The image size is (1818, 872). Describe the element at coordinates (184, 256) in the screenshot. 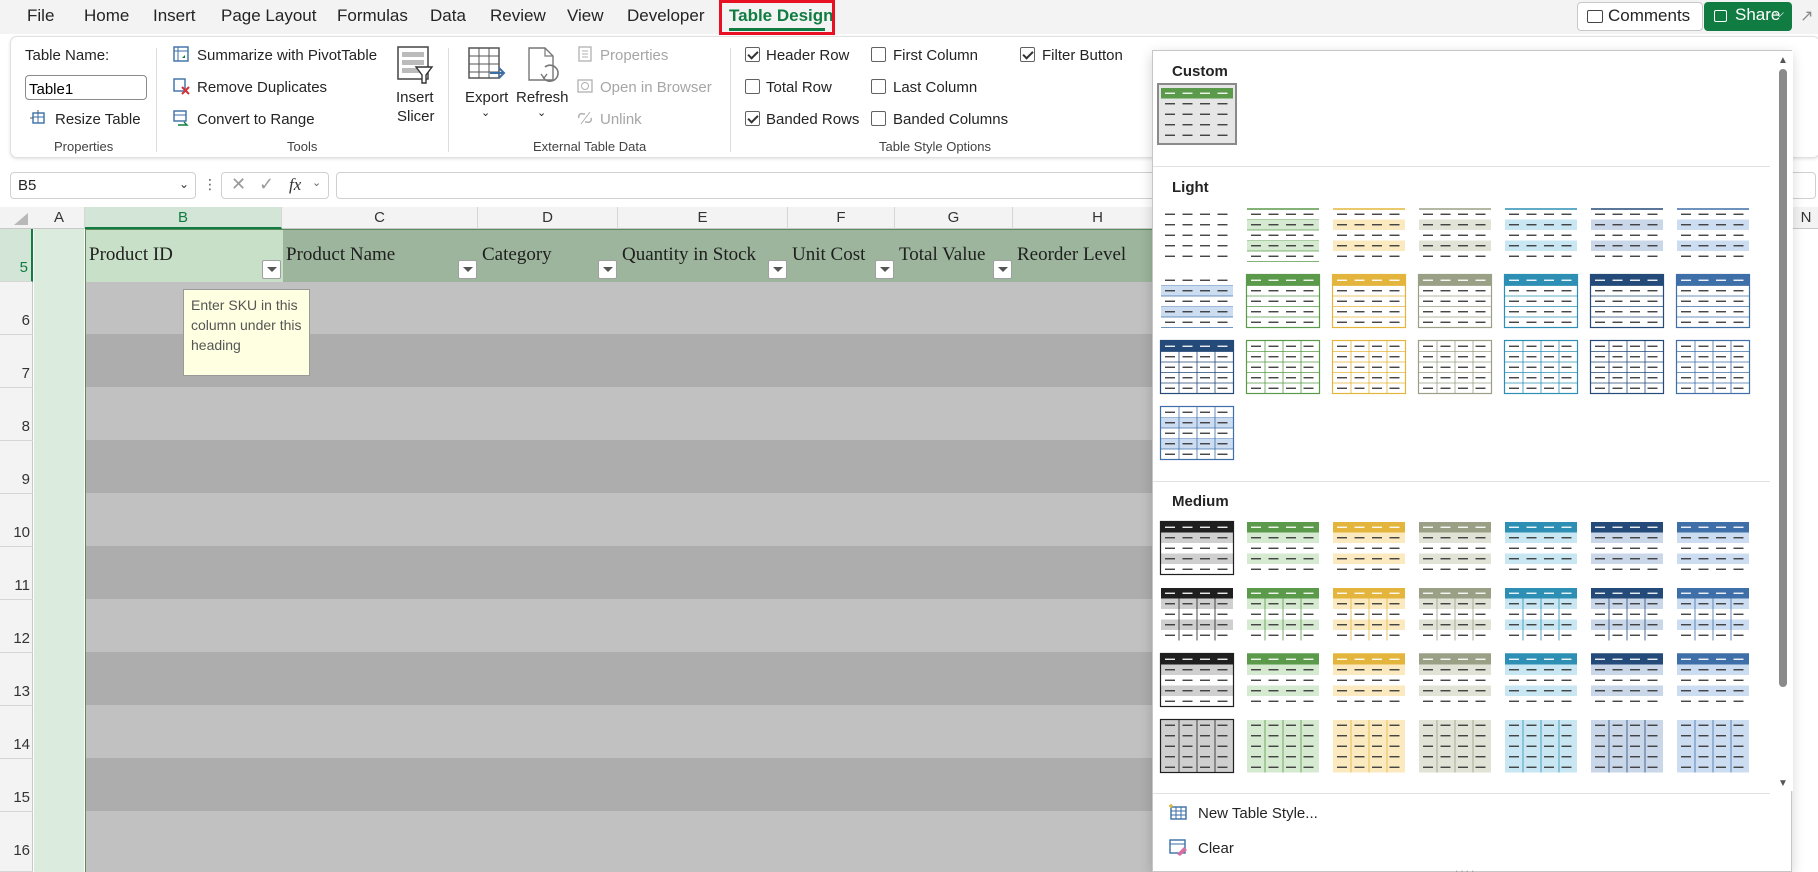

I see `table-header-product-id: Product ID` at that location.